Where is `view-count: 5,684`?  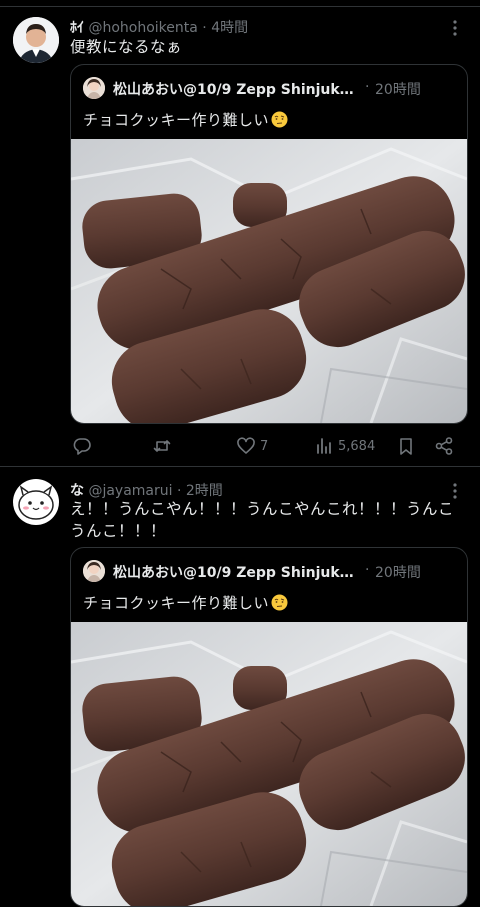
view-count: 5,684 is located at coordinates (357, 446).